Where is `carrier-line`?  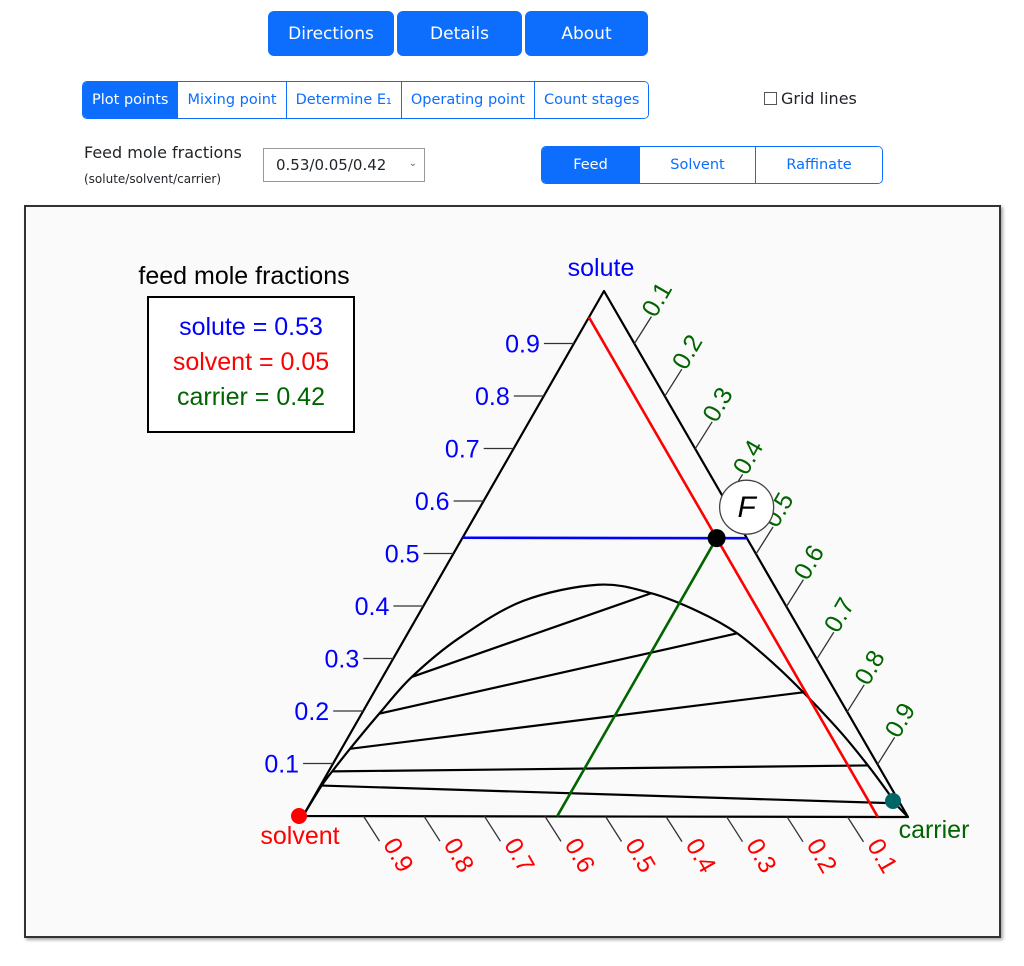 carrier-line is located at coordinates (639, 673).